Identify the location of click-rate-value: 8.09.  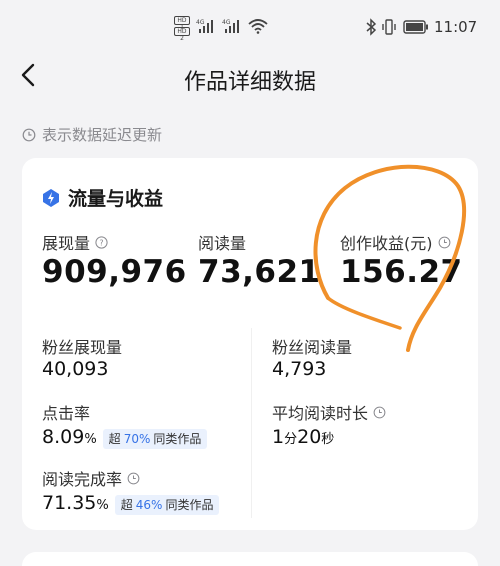
(63, 437).